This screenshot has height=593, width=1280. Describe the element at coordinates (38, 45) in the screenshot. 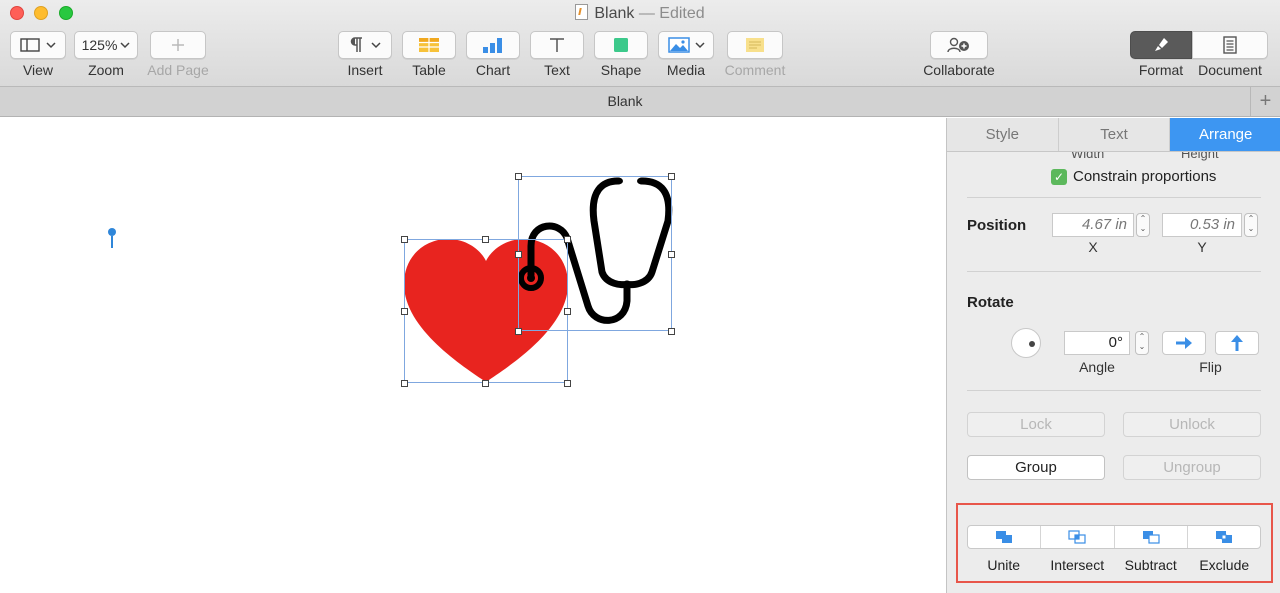

I see `view-button` at that location.